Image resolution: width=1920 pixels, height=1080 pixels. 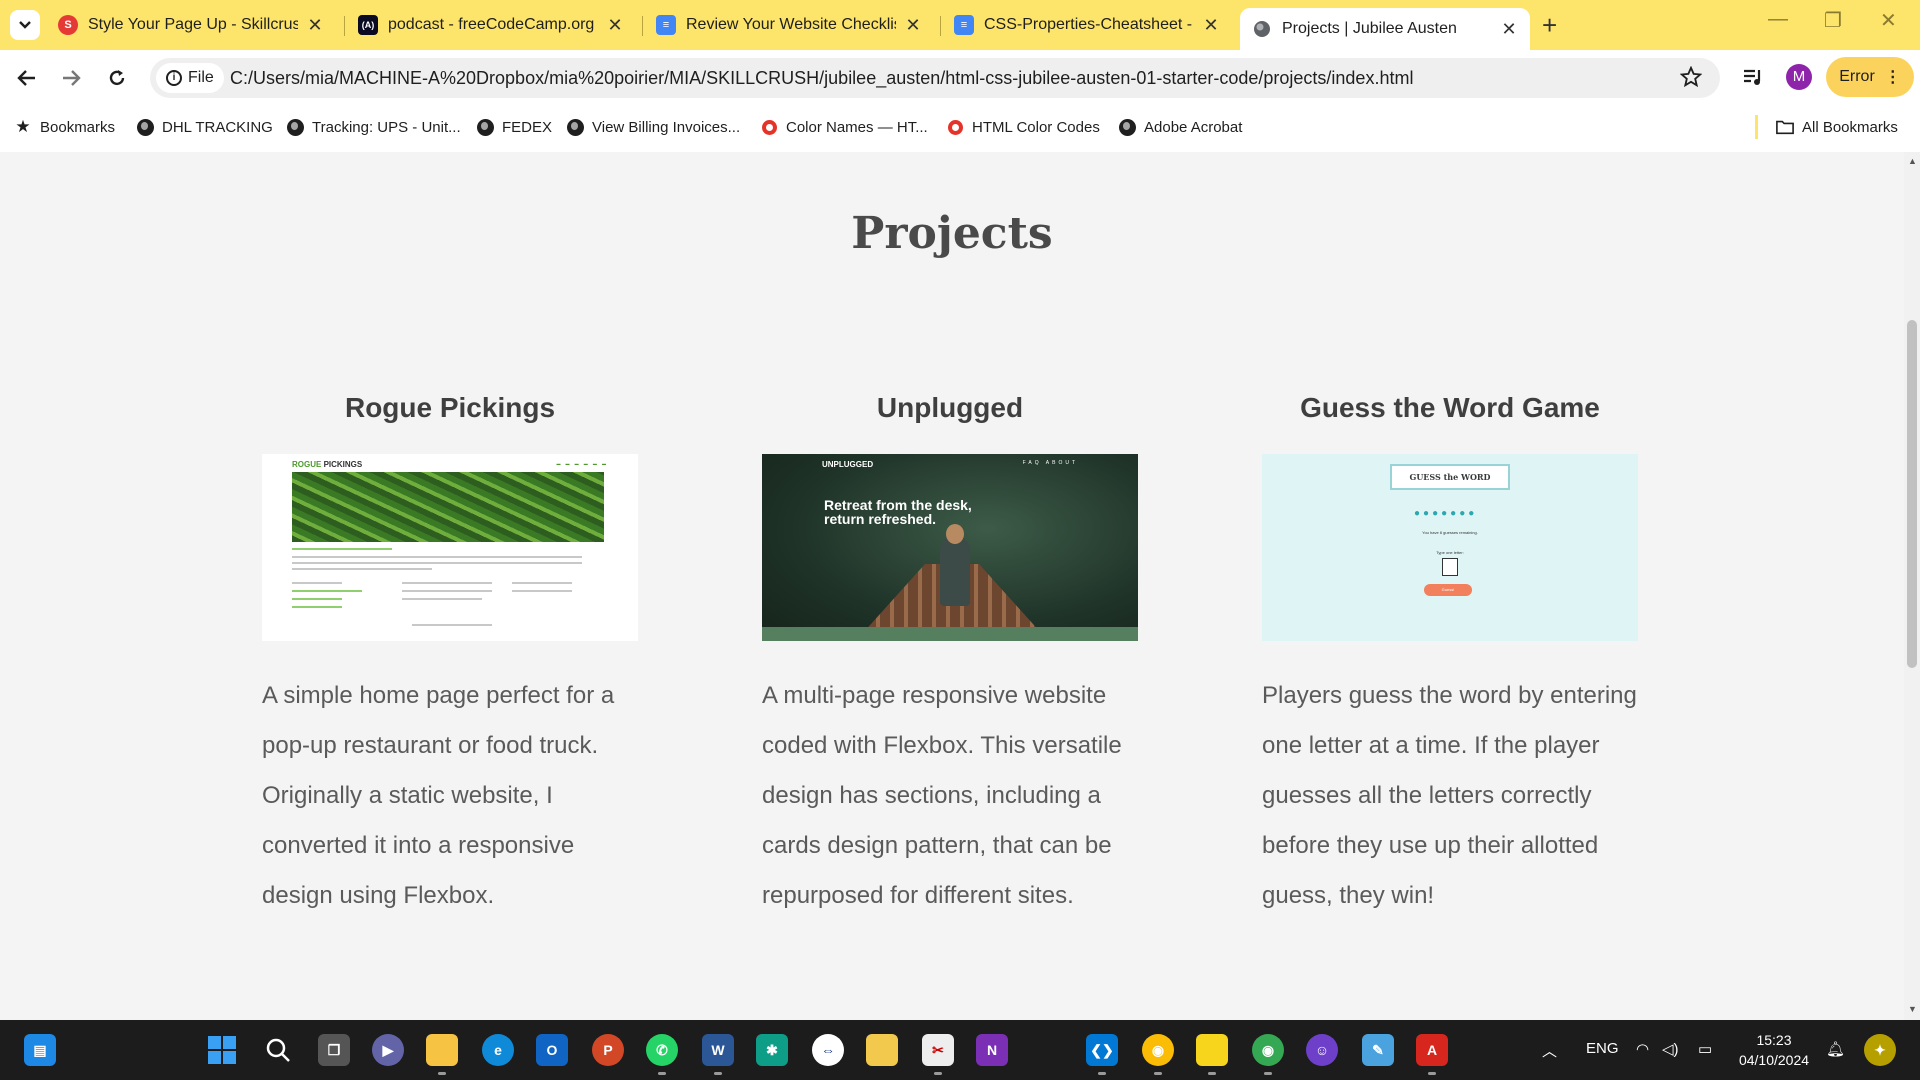 What do you see at coordinates (1450, 567) in the screenshot?
I see `thumb-letter-input` at bounding box center [1450, 567].